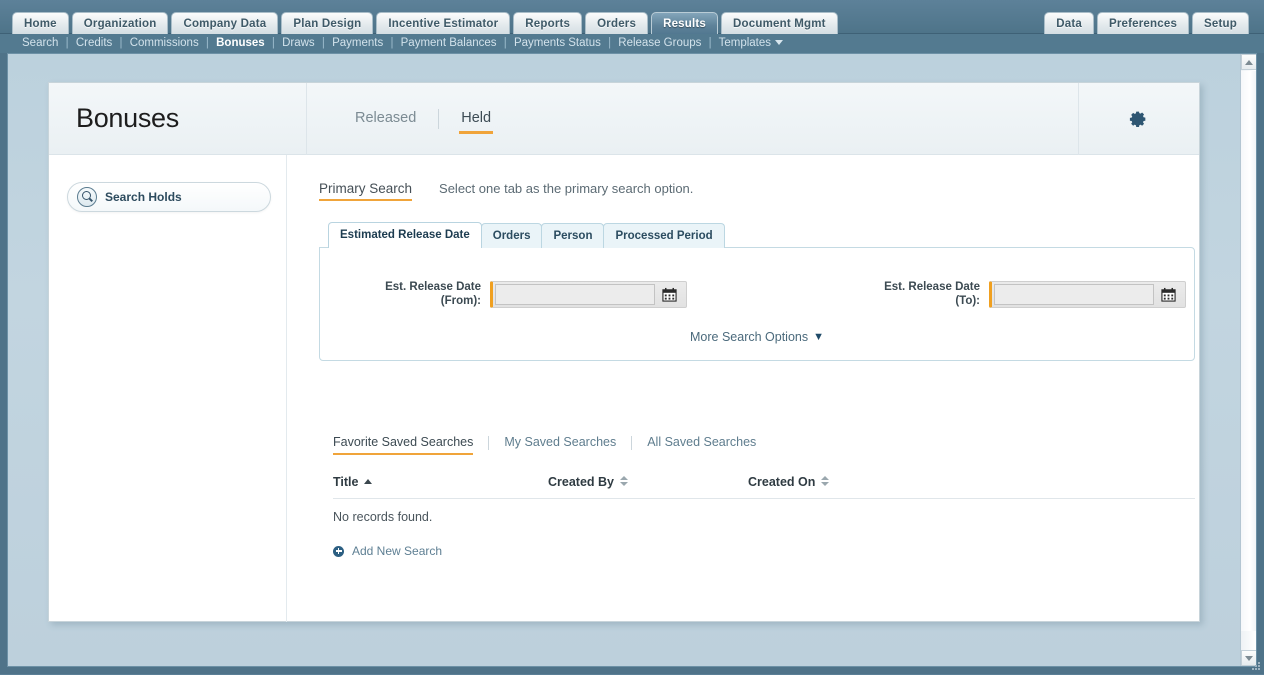 Image resolution: width=1264 pixels, height=675 pixels. What do you see at coordinates (664, 235) in the screenshot?
I see `search-tab-processed-period: Processed Period` at bounding box center [664, 235].